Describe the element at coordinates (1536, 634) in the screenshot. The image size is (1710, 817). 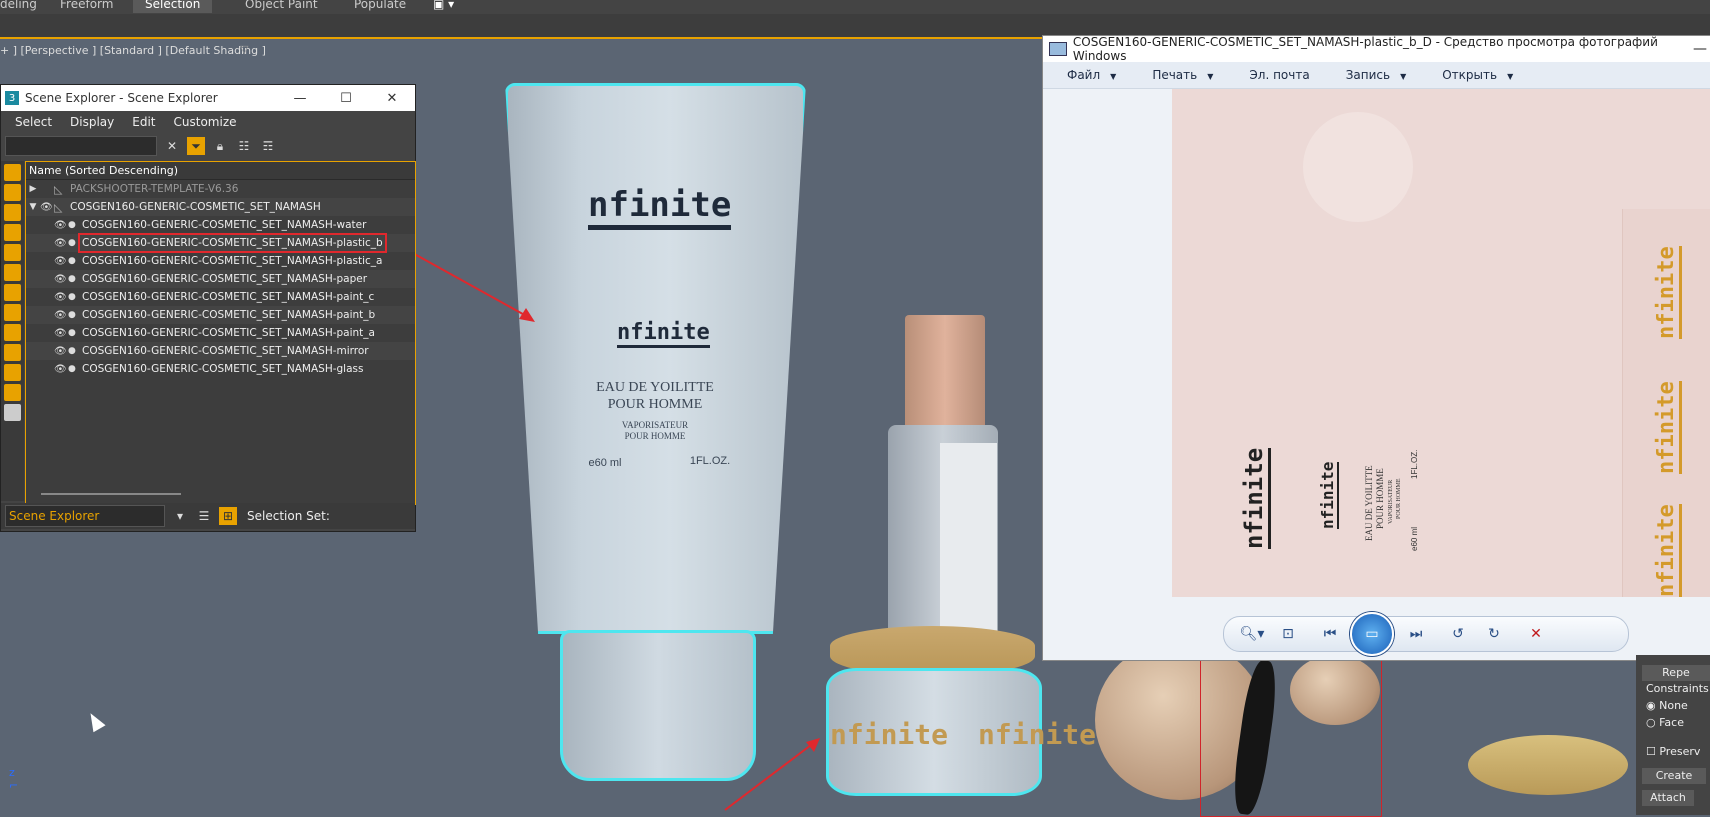
I see `delete-icon: ✕` at that location.